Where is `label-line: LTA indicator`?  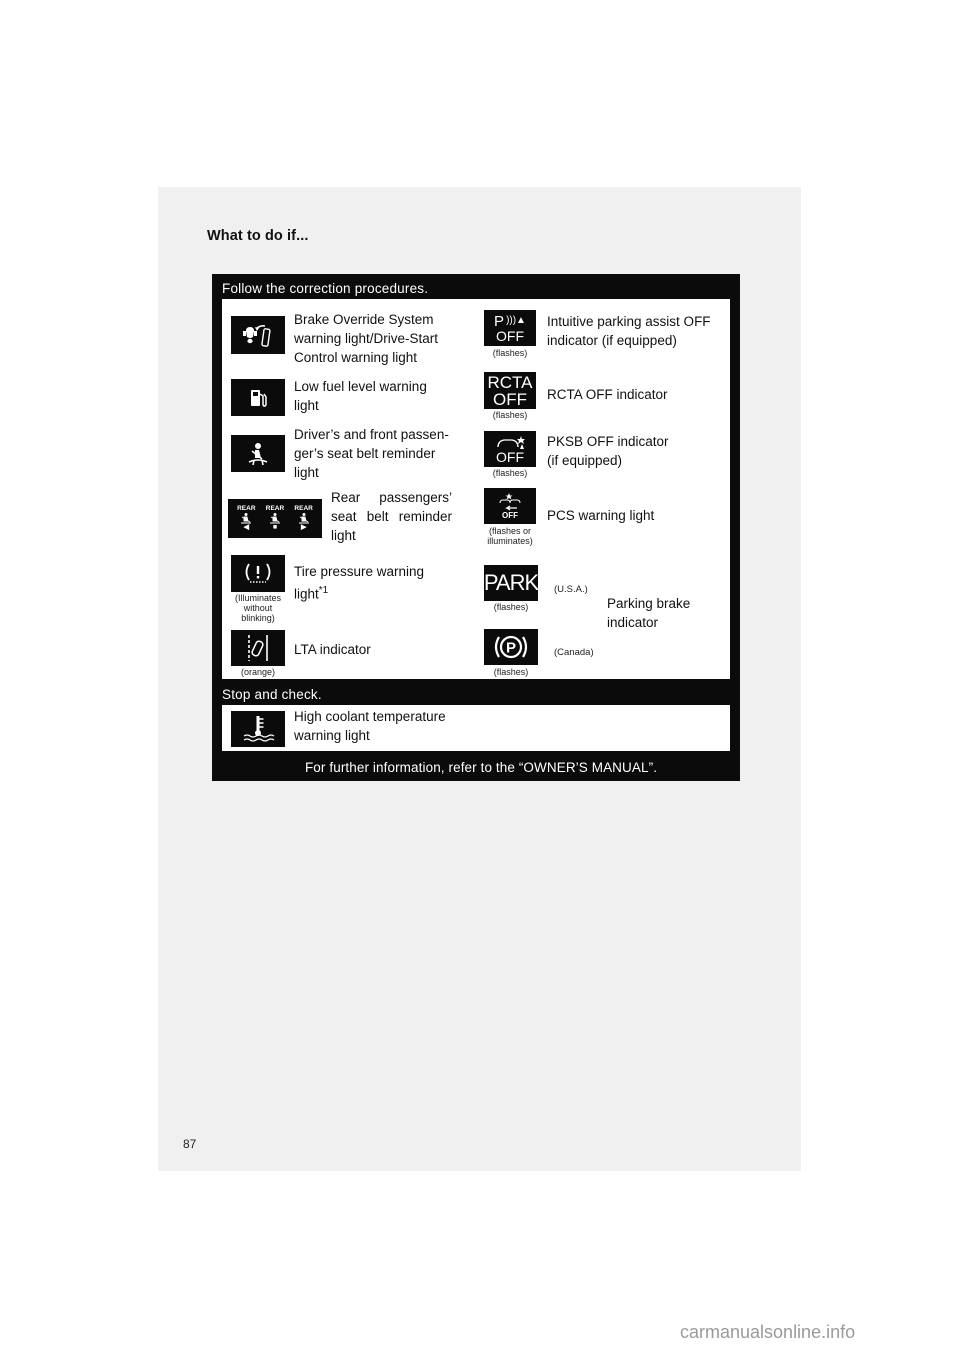
label-line: LTA indicator is located at coordinates (332, 649).